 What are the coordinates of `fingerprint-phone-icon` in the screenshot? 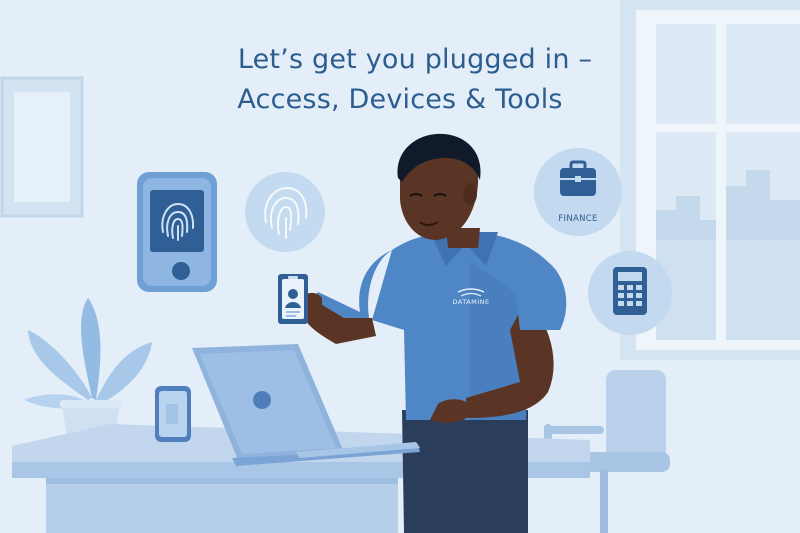 It's located at (177, 232).